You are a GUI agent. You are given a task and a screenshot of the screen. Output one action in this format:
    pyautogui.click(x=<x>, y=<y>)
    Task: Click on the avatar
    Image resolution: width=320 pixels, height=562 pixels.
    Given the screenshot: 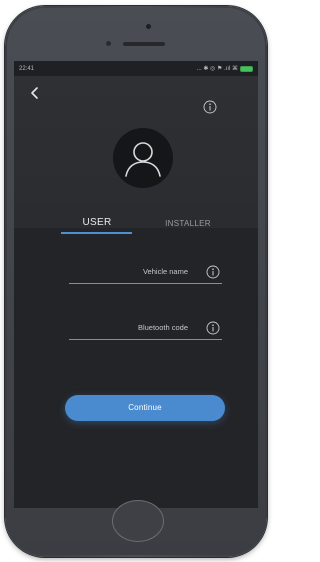 What is the action you would take?
    pyautogui.click(x=143, y=158)
    